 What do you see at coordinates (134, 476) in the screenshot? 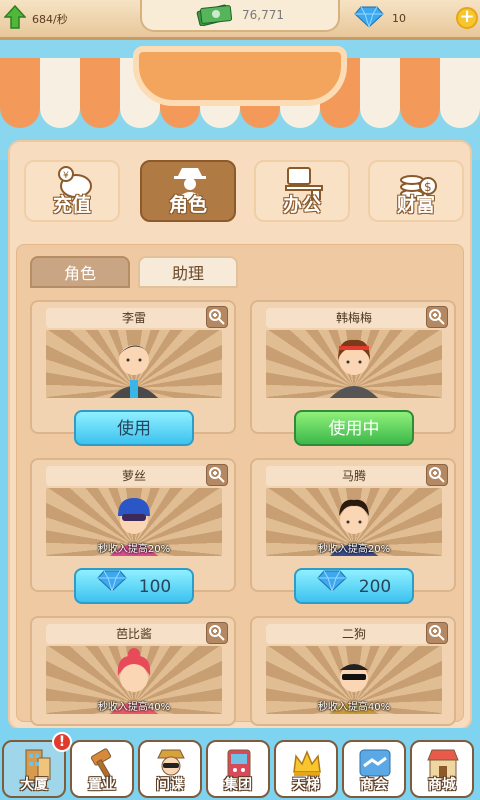
I see `character-name: 萝丝` at bounding box center [134, 476].